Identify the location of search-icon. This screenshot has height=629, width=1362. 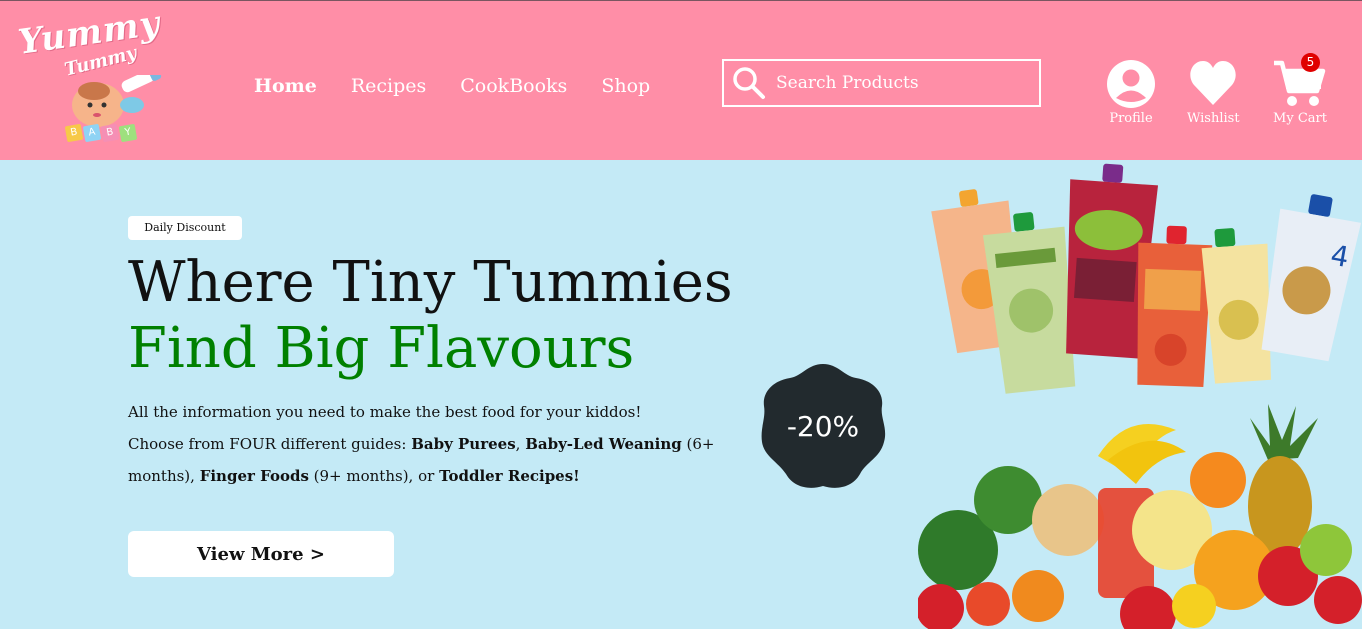
(749, 83).